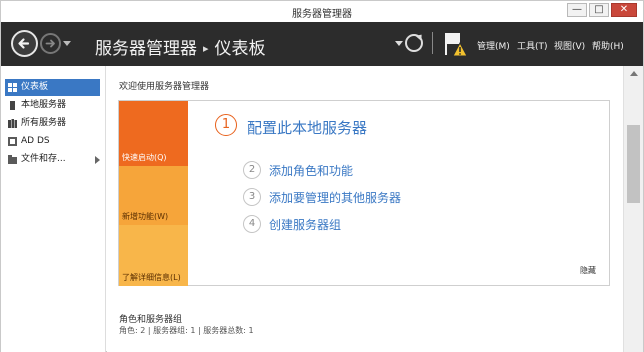 The height and width of the screenshot is (352, 644). Describe the element at coordinates (186, 330) in the screenshot. I see `roles-summary: 角色: 2 | 服务器组: 1 | 服务器总数: 1` at that location.